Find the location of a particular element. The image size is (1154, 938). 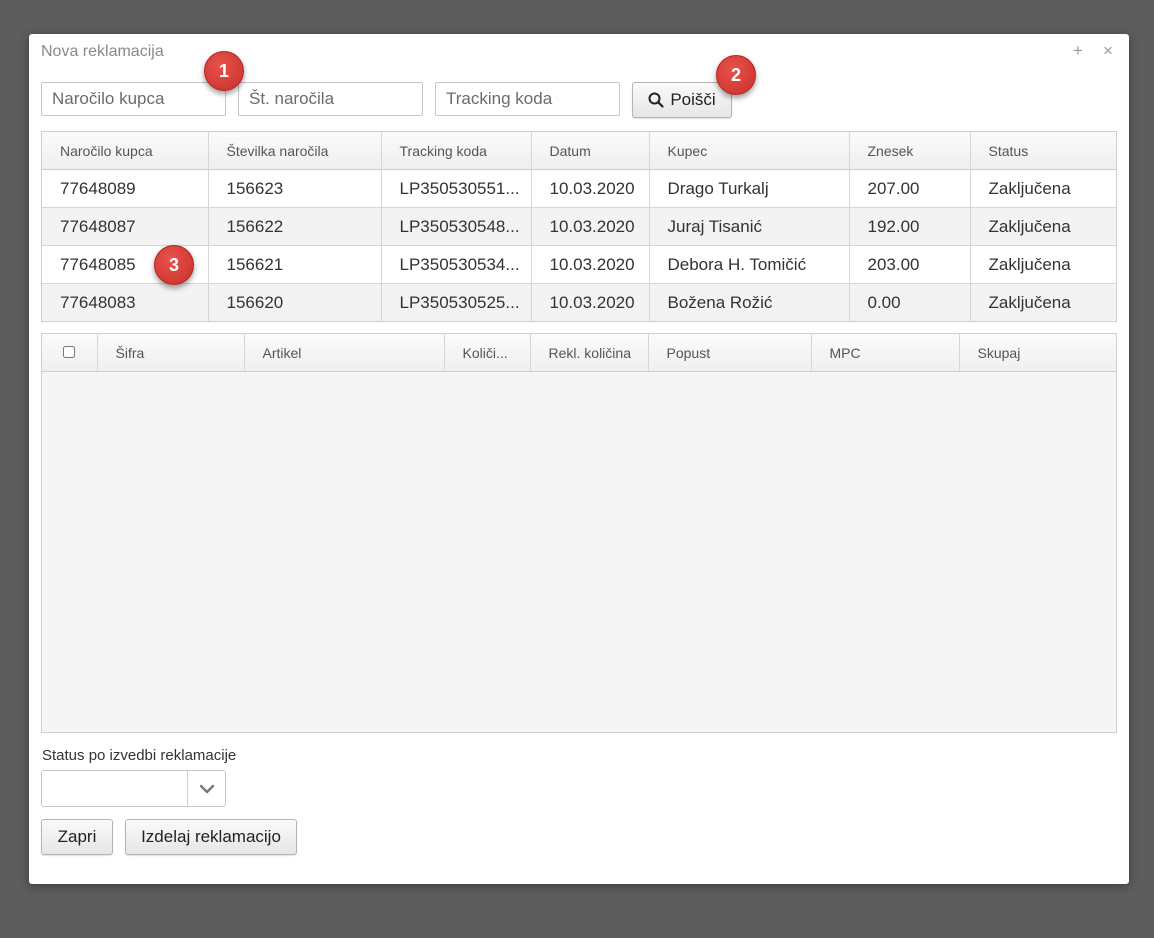

callout-badge-3: 3 is located at coordinates (174, 265).